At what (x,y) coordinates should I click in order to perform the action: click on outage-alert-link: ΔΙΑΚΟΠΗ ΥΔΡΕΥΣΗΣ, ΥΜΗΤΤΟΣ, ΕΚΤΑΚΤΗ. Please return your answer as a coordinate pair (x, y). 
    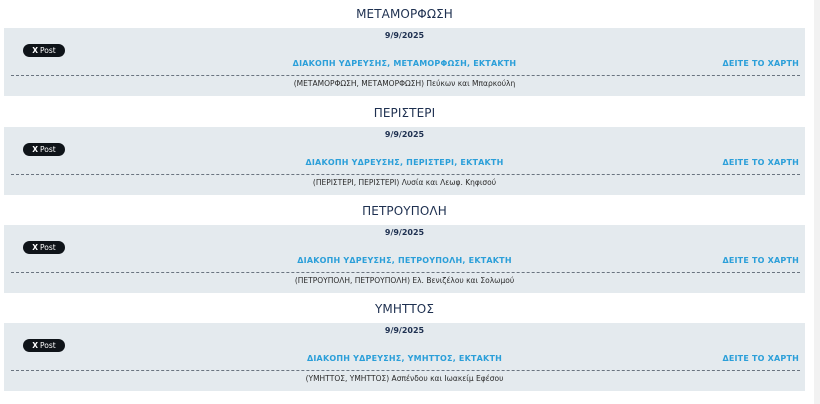
    Looking at the image, I should click on (404, 358).